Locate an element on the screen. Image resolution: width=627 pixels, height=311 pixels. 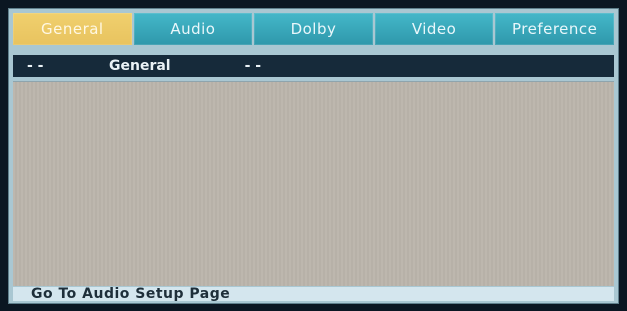
tab-preference: Preference is located at coordinates (554, 29).